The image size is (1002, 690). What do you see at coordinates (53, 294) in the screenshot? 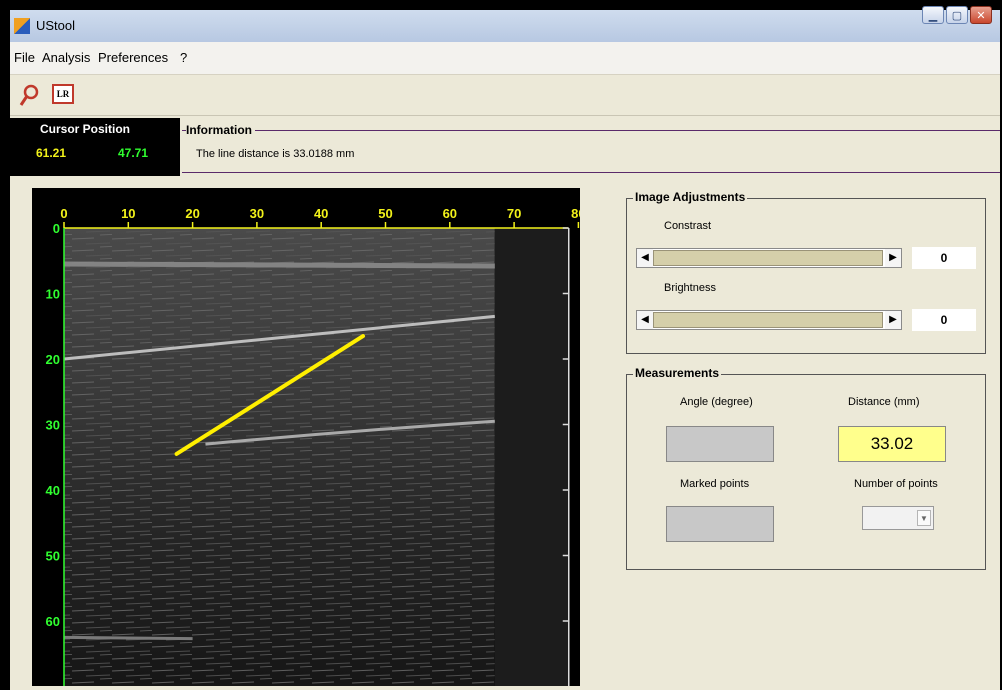
I see `y-tick-label: 10` at bounding box center [53, 294].